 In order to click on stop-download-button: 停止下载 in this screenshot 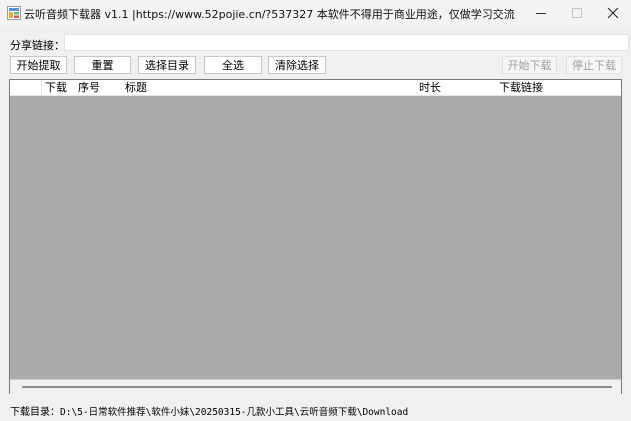, I will do `click(594, 65)`.